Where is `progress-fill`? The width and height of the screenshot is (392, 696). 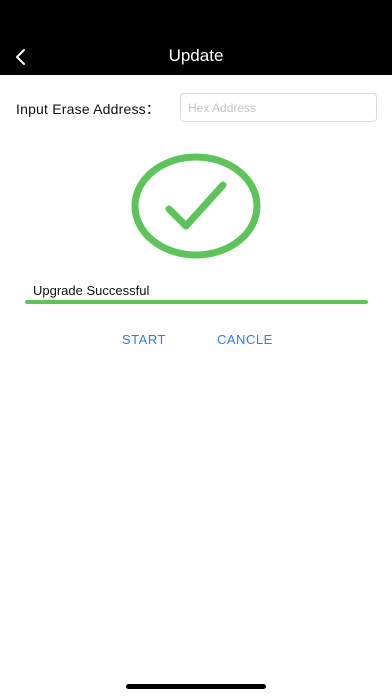 progress-fill is located at coordinates (196, 302).